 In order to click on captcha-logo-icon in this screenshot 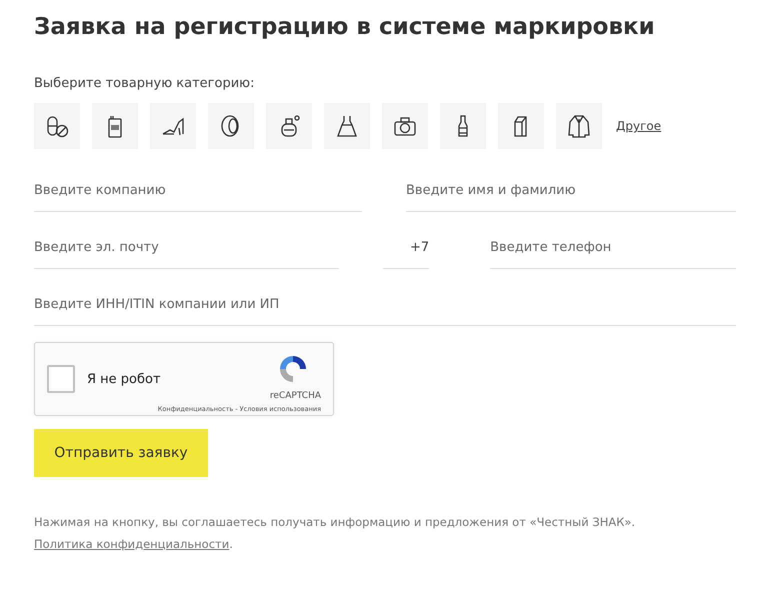, I will do `click(293, 369)`.